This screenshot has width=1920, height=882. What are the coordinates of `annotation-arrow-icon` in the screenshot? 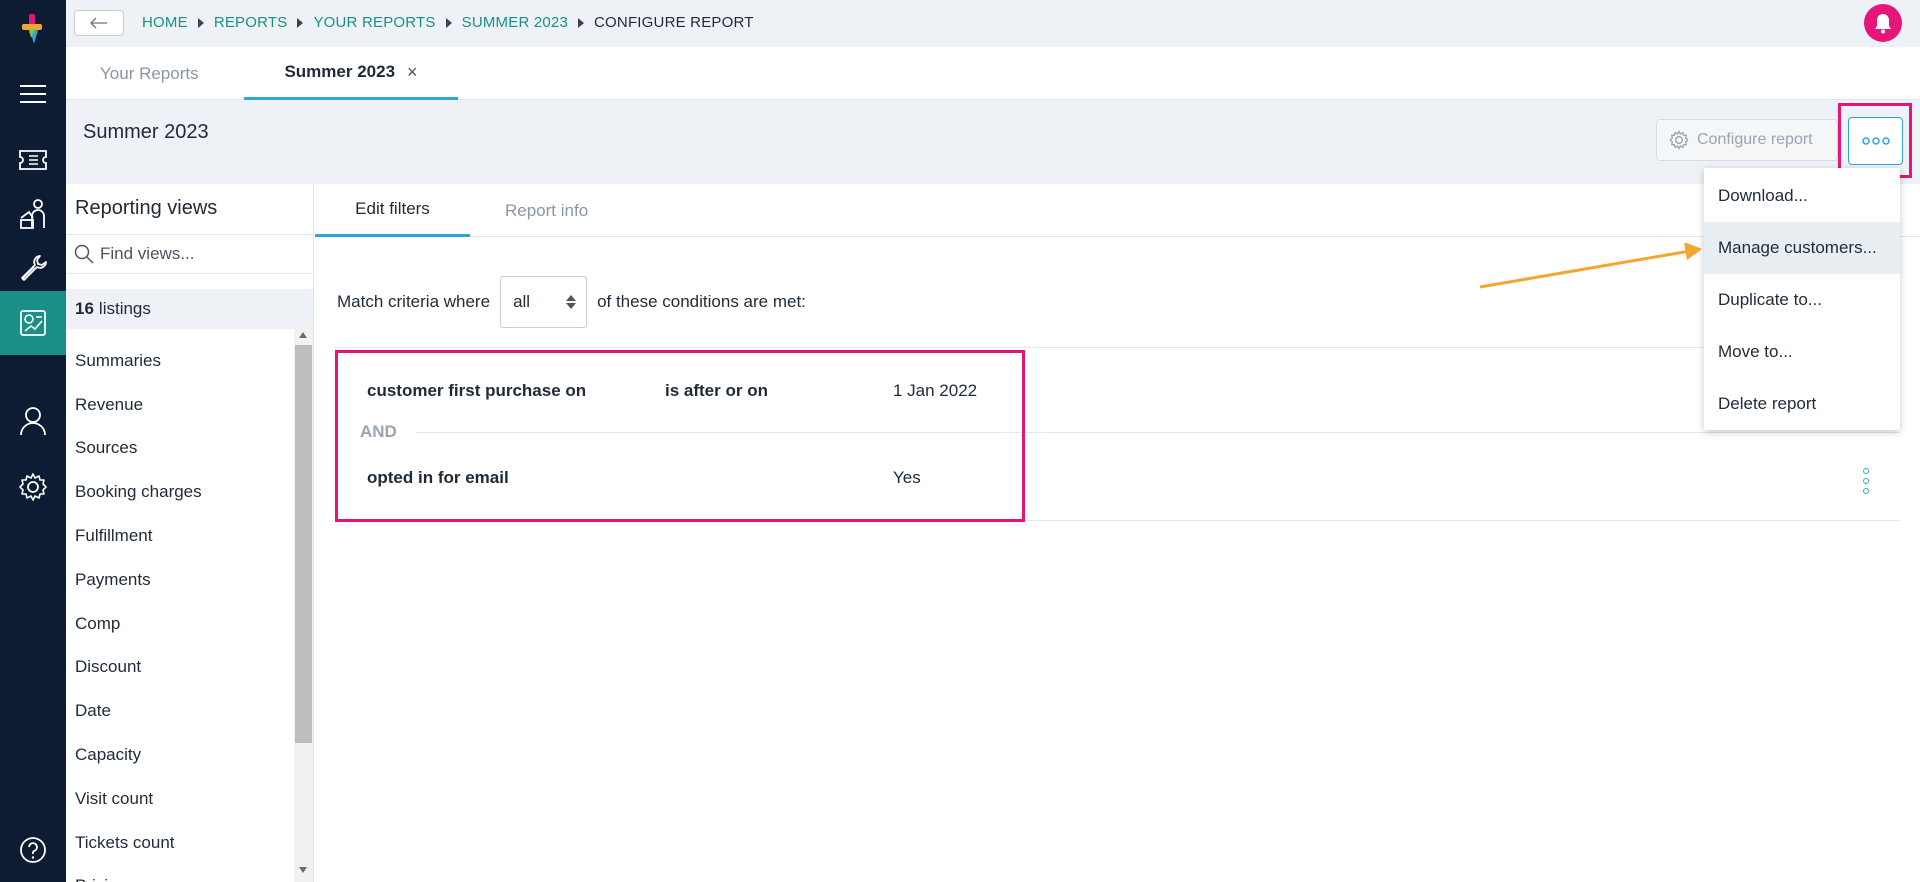 It's located at (1590, 266).